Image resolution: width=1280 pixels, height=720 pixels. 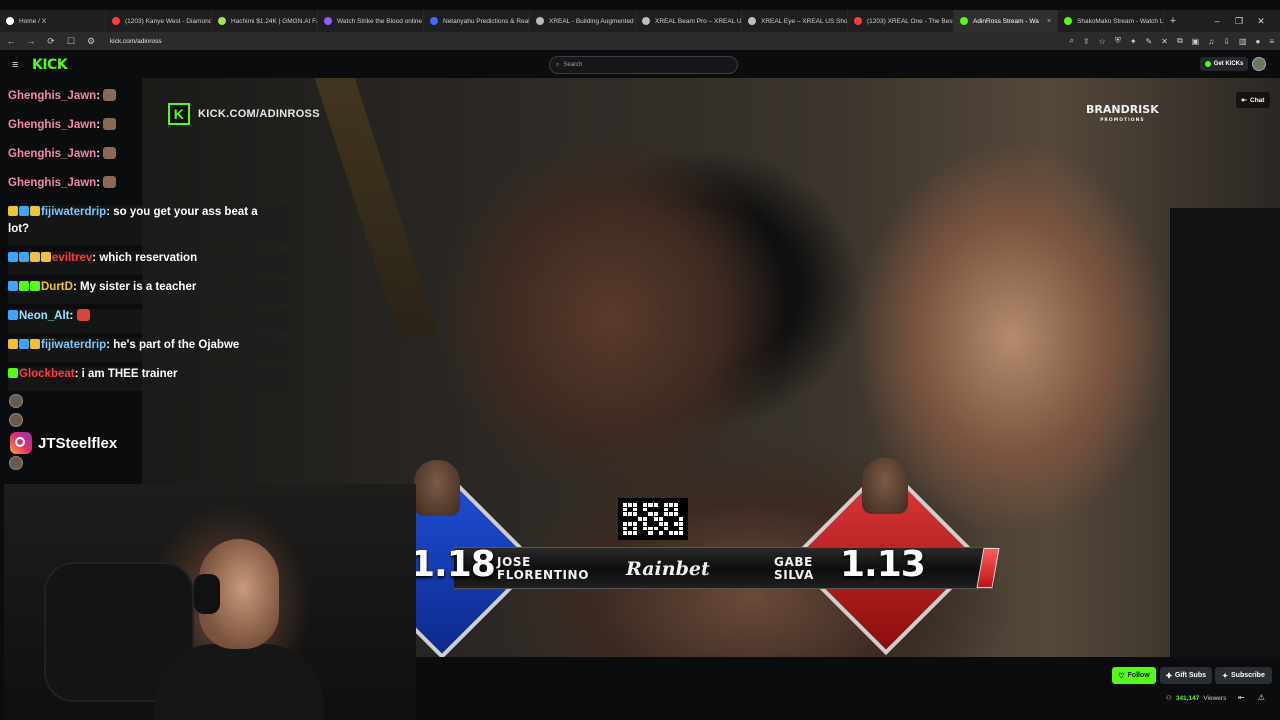 I want to click on reload-button: ⟳, so click(x=51, y=41).